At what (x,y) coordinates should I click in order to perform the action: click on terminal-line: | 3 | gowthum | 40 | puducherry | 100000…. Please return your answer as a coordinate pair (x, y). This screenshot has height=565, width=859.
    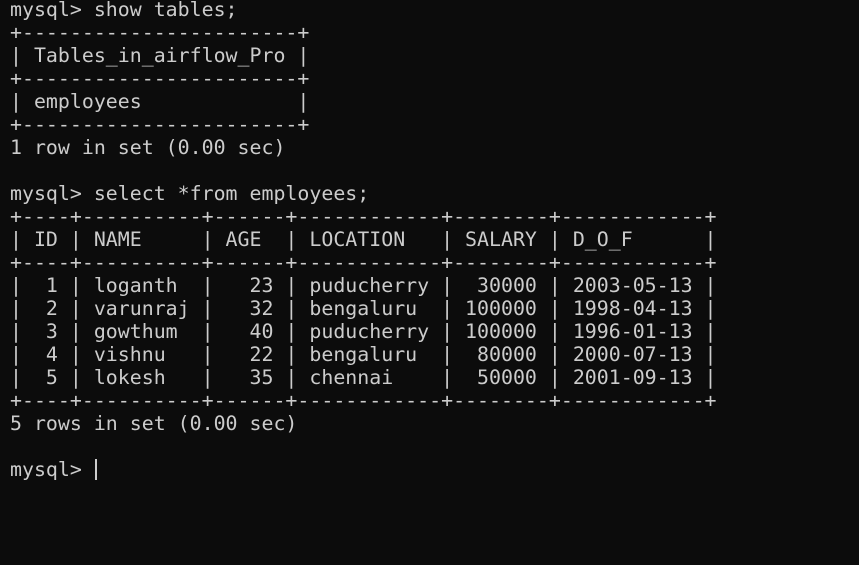
    Looking at the image, I should click on (363, 331).